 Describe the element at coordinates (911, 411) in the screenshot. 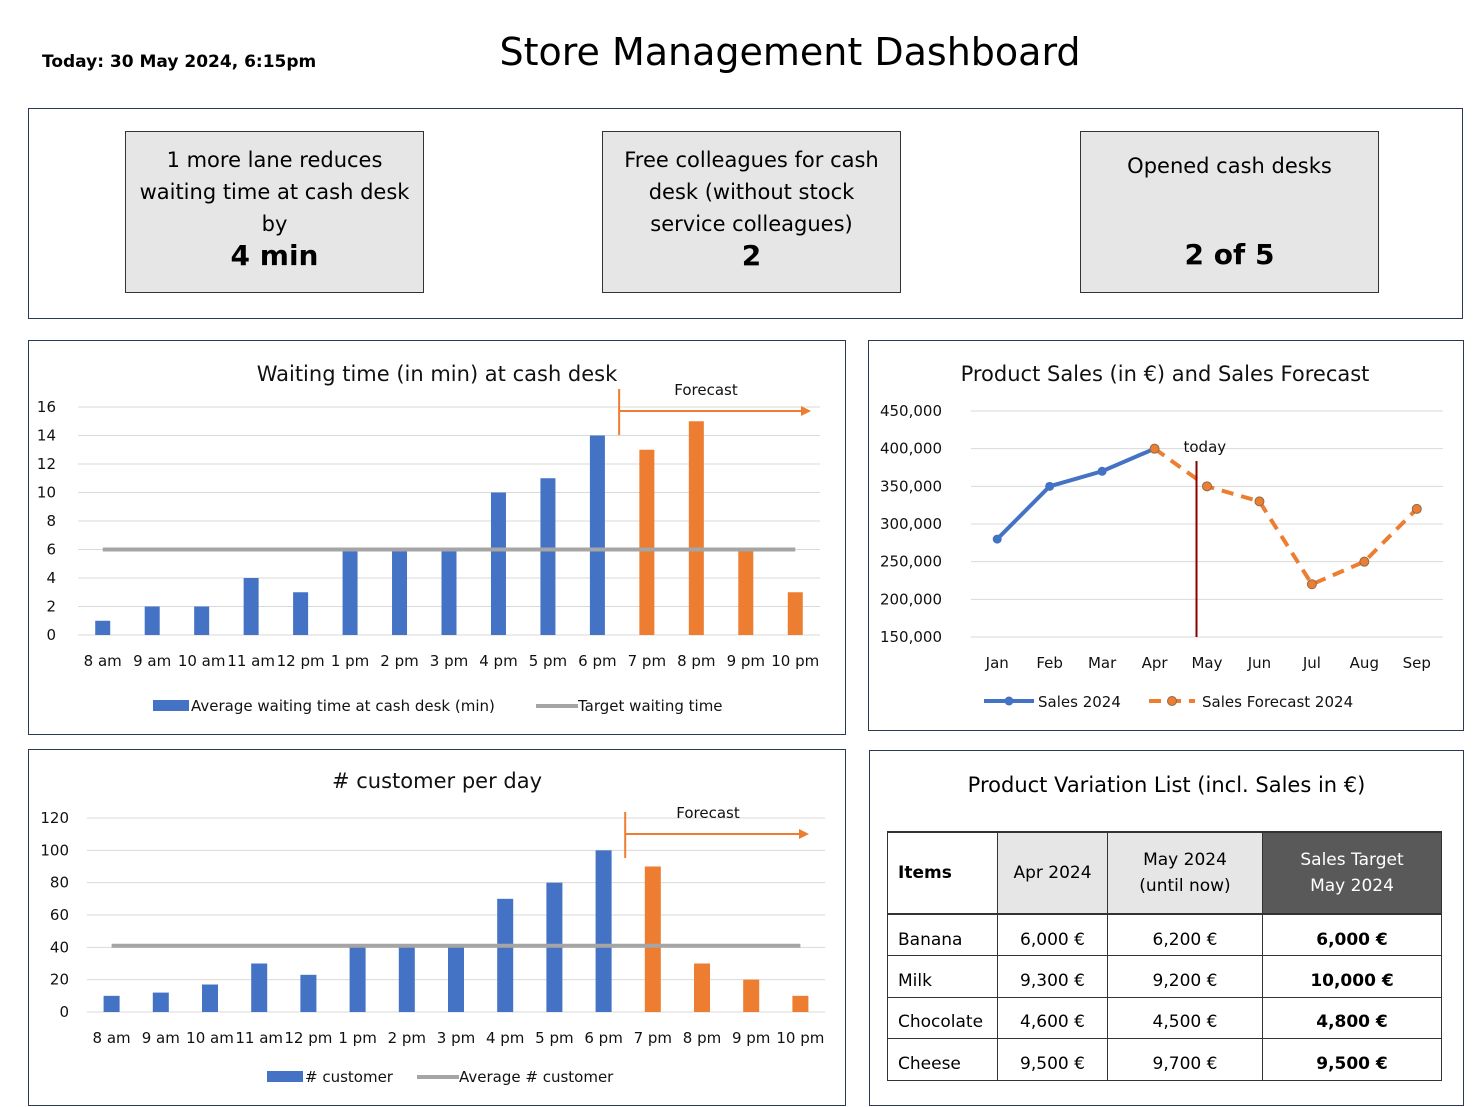

I see `y-tick-label: 450,000` at that location.